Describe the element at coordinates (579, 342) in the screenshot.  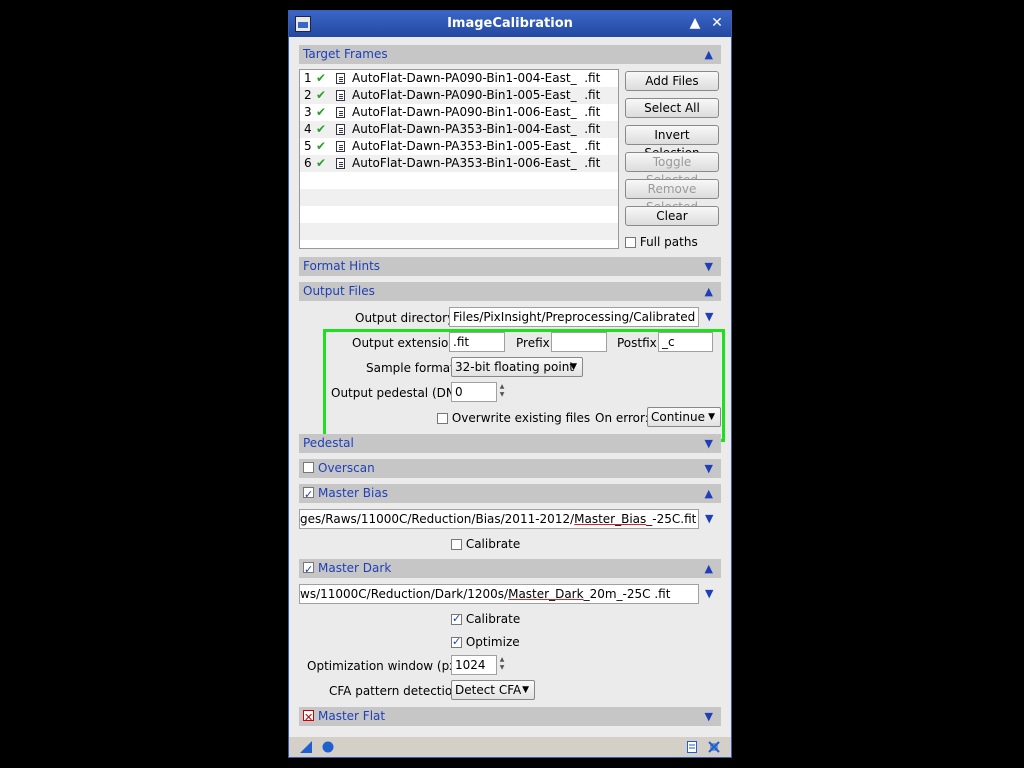
I see `prefix-field` at that location.